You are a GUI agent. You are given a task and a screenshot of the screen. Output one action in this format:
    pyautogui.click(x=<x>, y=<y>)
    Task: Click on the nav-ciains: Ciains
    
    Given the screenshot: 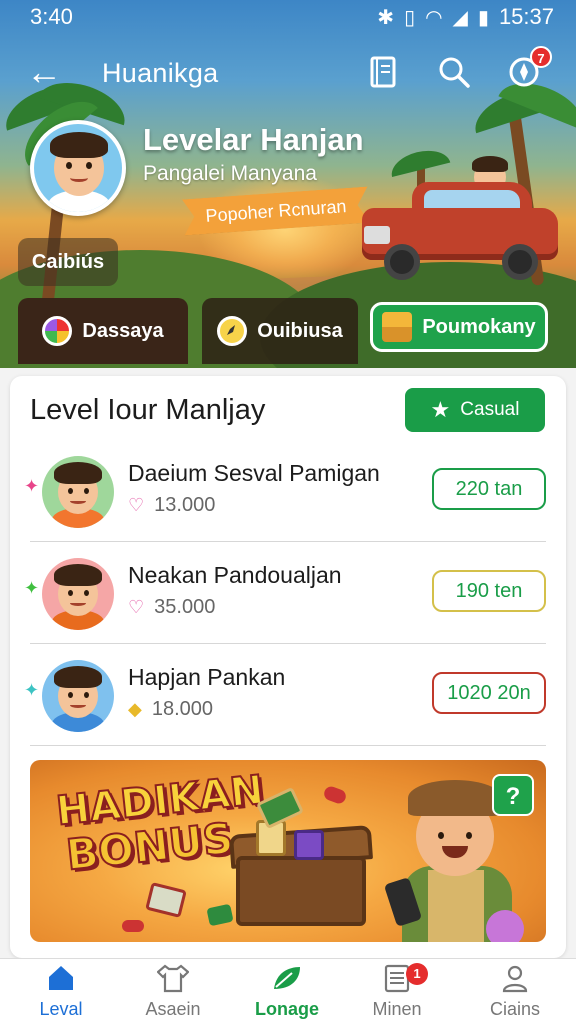 What is the action you would take?
    pyautogui.click(x=515, y=993)
    